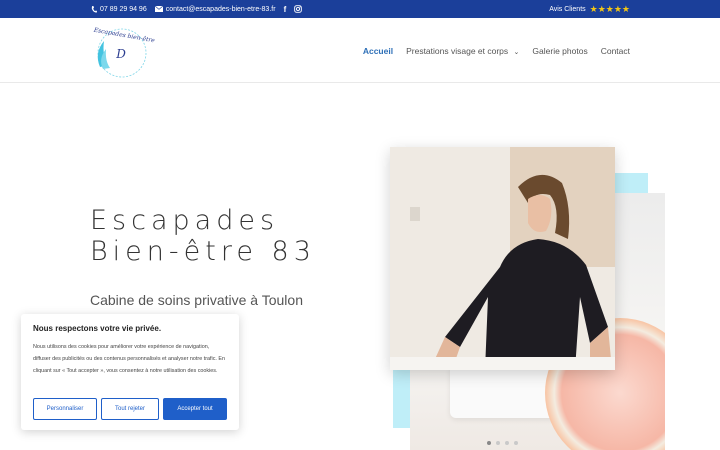 The height and width of the screenshot is (450, 720). What do you see at coordinates (220, 9) in the screenshot?
I see `email-address: contact@escapades-bien-etre-83.fr` at bounding box center [220, 9].